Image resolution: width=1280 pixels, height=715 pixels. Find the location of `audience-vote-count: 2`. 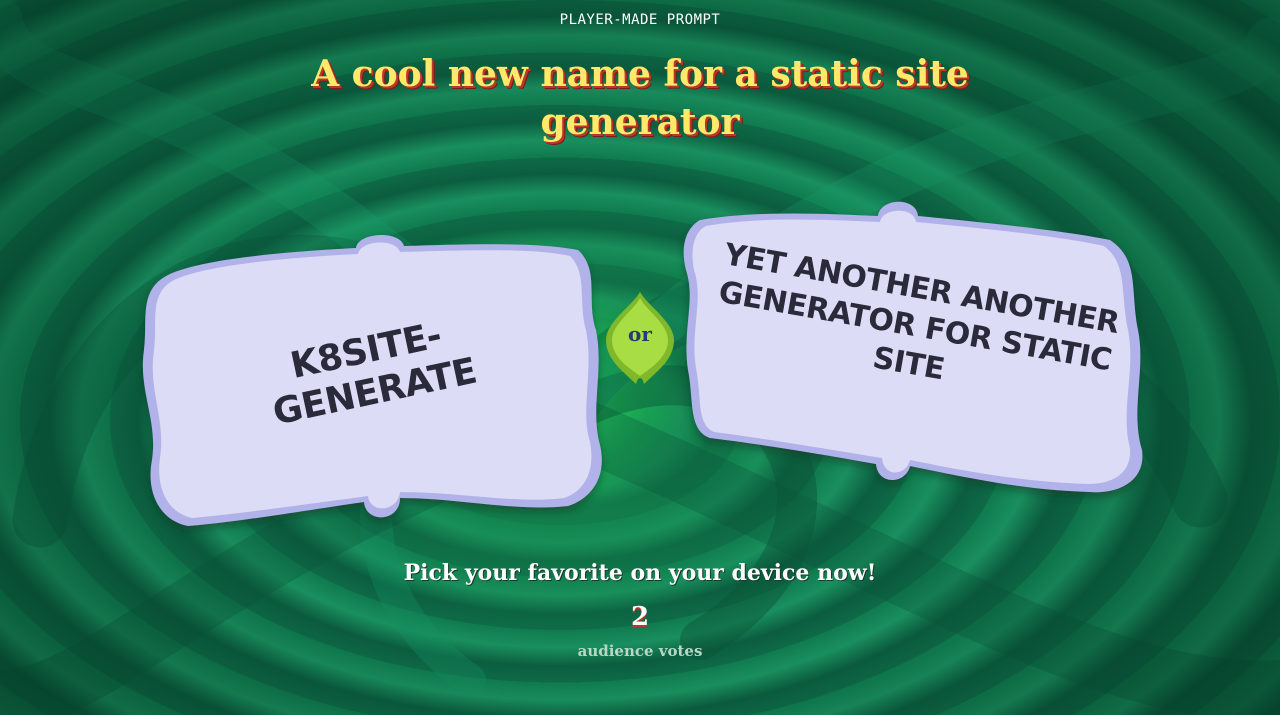

audience-vote-count: 2 is located at coordinates (640, 617).